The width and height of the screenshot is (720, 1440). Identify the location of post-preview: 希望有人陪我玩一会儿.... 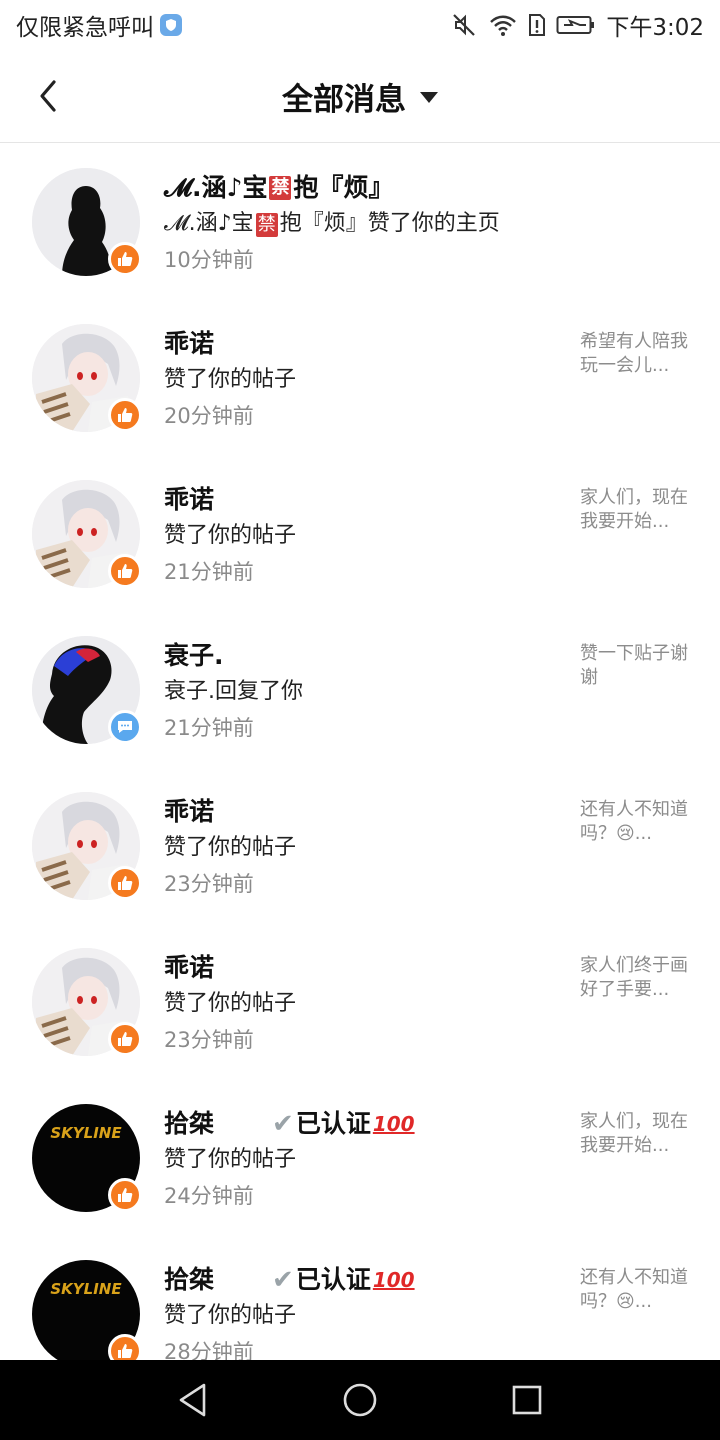
(635, 354).